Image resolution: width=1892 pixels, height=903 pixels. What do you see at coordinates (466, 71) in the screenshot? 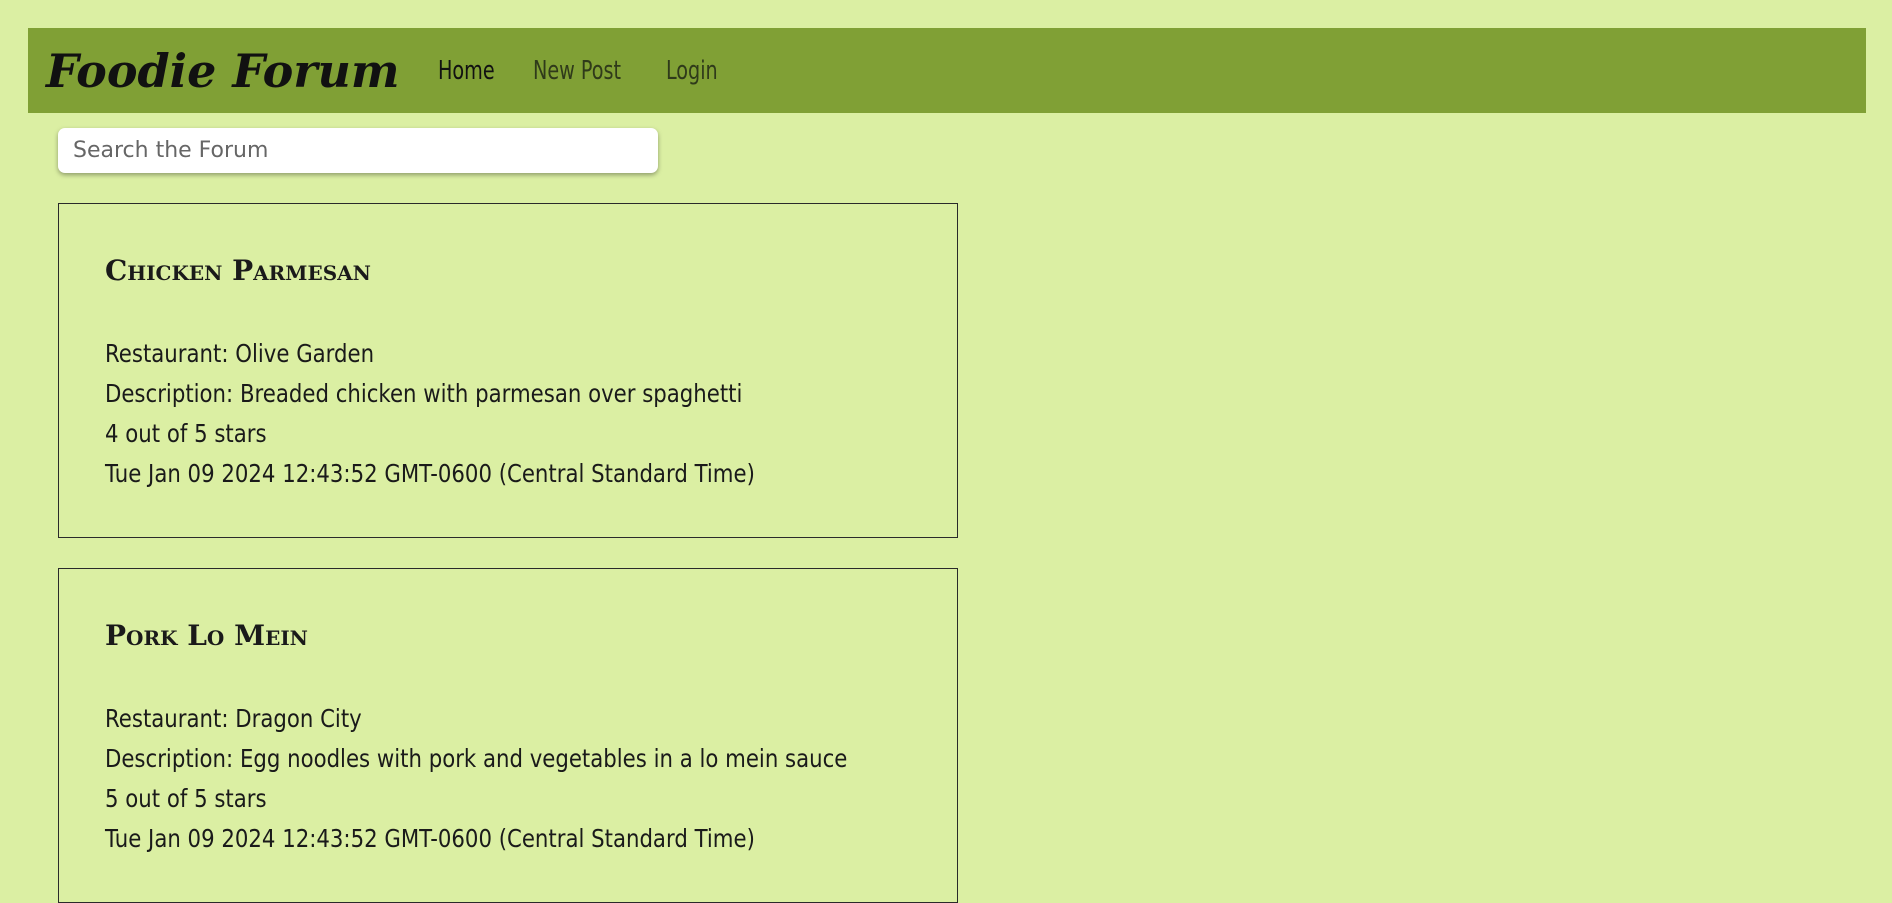
I see `nav-home-link: Home` at bounding box center [466, 71].